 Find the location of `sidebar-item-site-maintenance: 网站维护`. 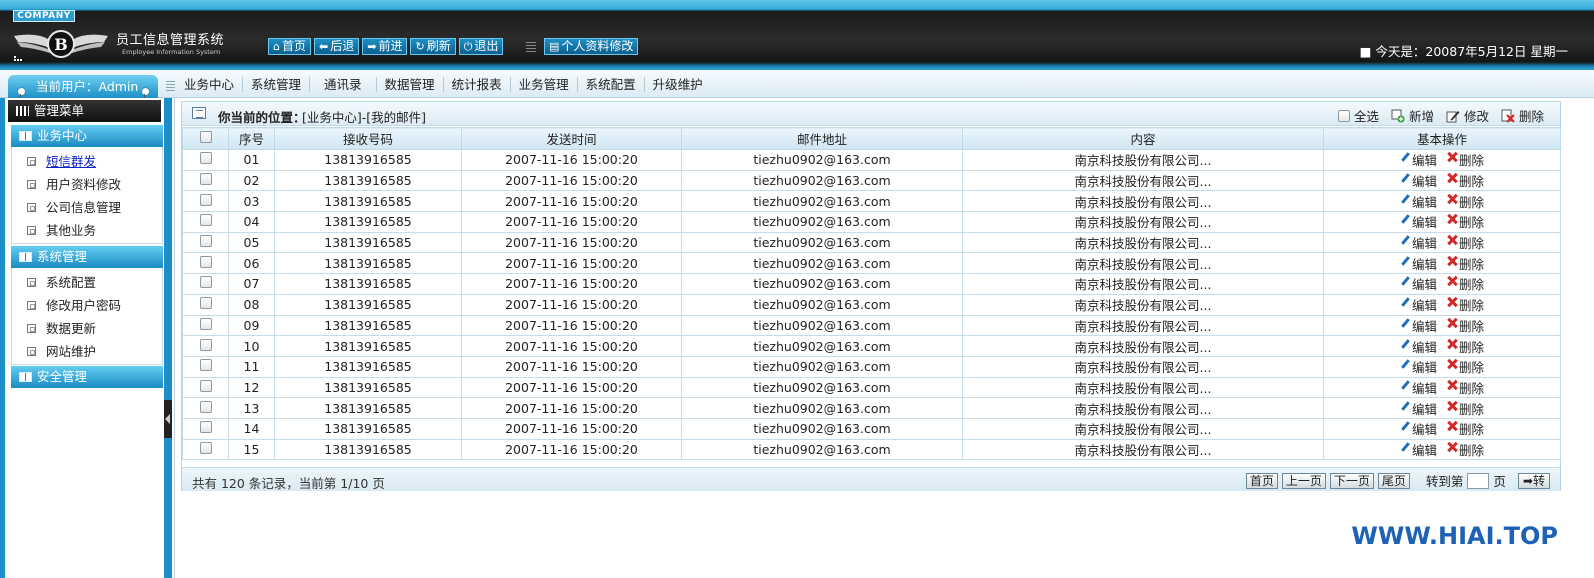

sidebar-item-site-maintenance: 网站维护 is located at coordinates (87, 351).